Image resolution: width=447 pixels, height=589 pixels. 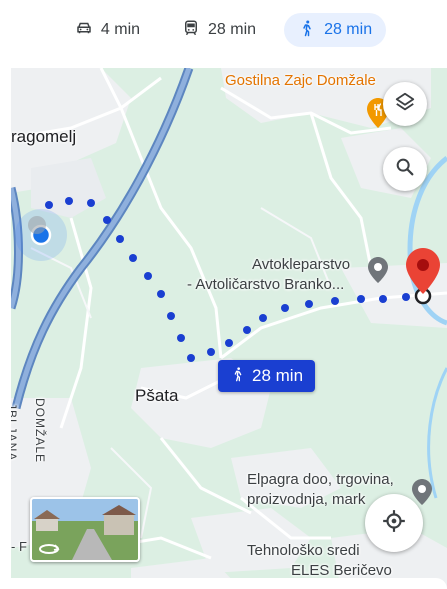 What do you see at coordinates (378, 270) in the screenshot?
I see `place-pin-icon` at bounding box center [378, 270].